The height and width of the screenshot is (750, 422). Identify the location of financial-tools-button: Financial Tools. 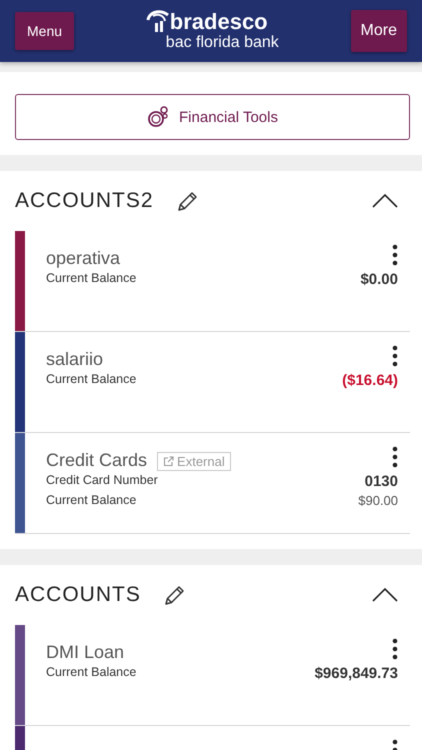
(212, 117).